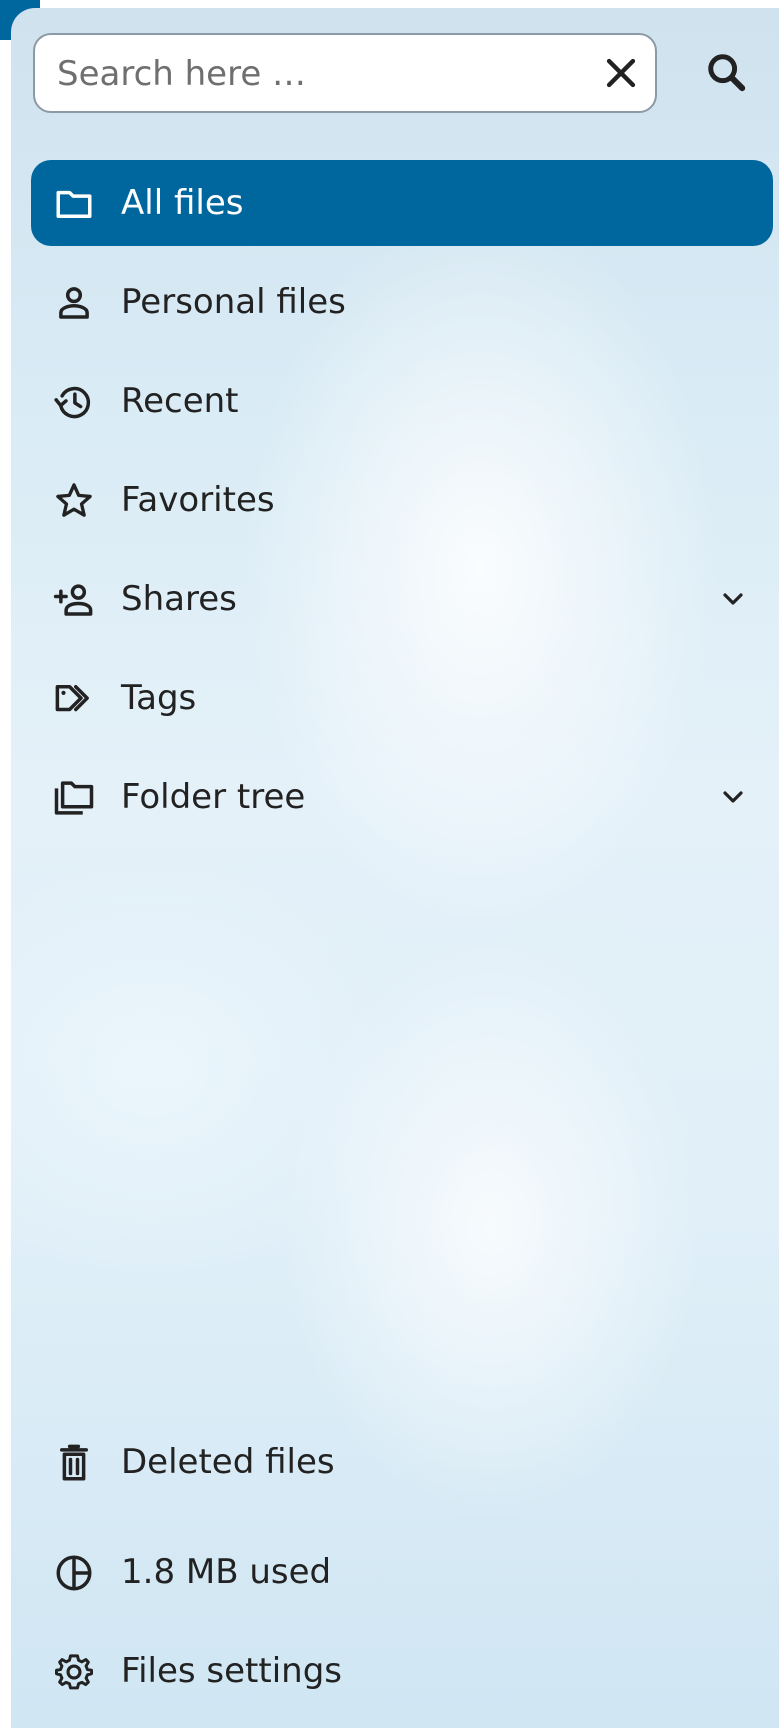 Image resolution: width=779 pixels, height=1728 pixels. What do you see at coordinates (74, 303) in the screenshot?
I see `user-icon` at bounding box center [74, 303].